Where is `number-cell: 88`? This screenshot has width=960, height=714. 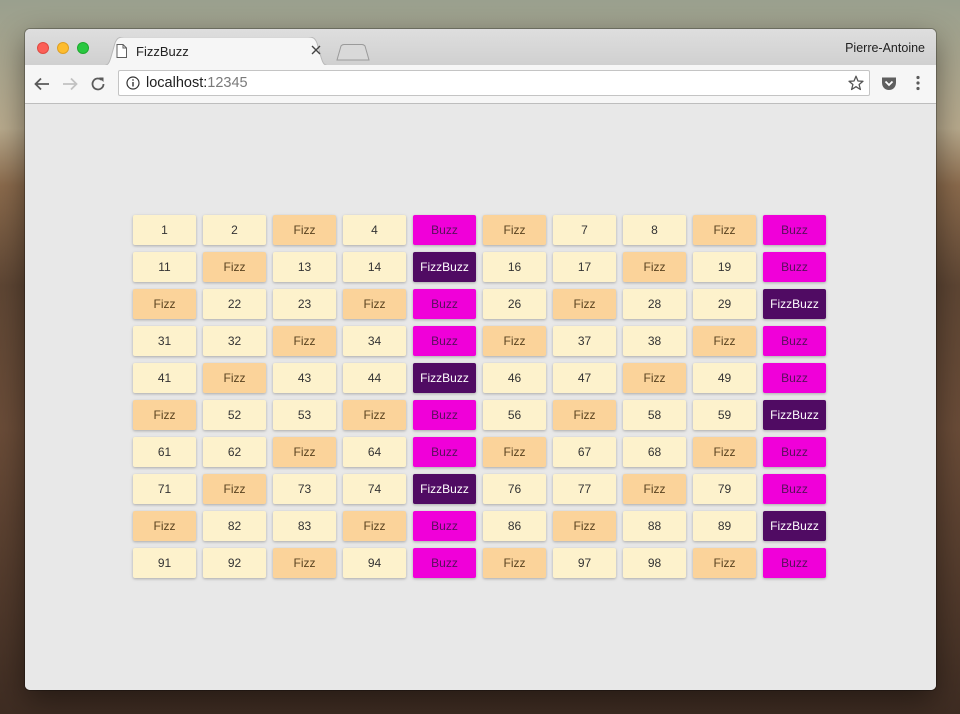 number-cell: 88 is located at coordinates (654, 526).